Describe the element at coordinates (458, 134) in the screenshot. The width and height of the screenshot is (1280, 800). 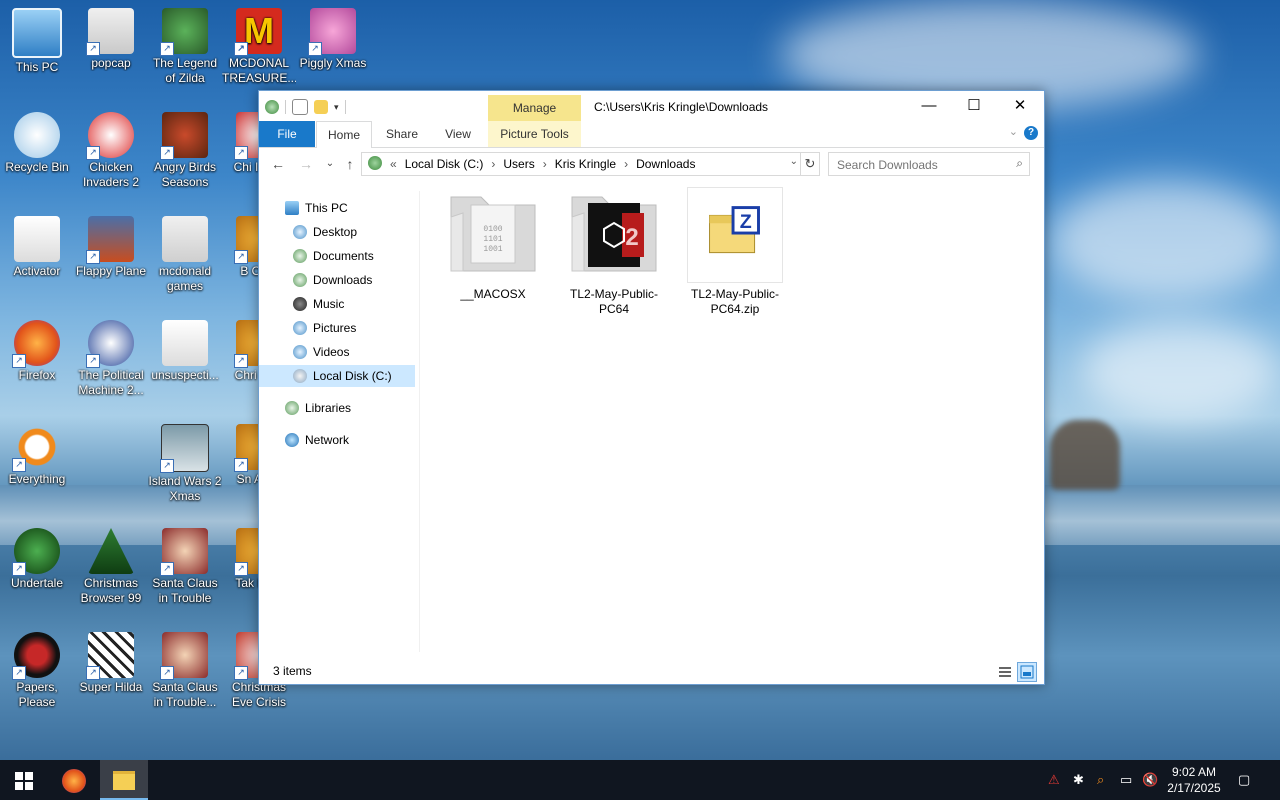
I see `tab-view: View` at that location.